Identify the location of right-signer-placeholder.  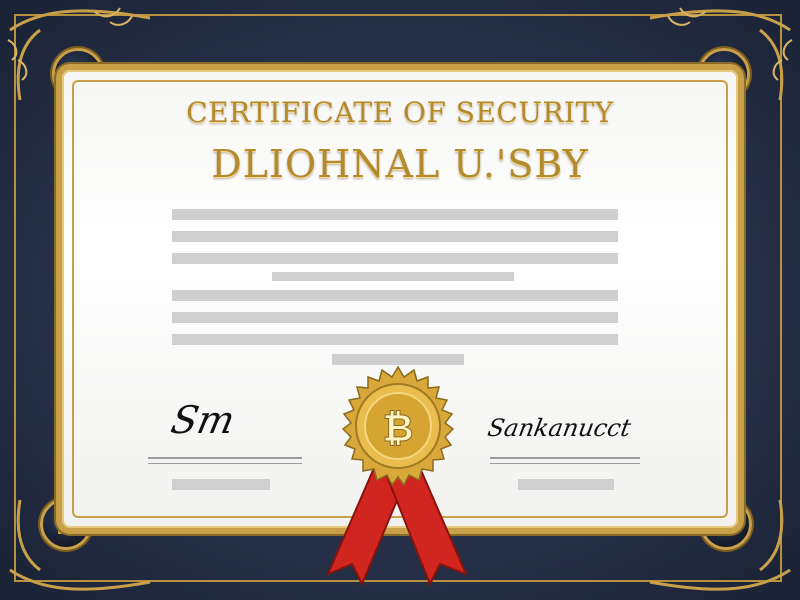
(566, 484).